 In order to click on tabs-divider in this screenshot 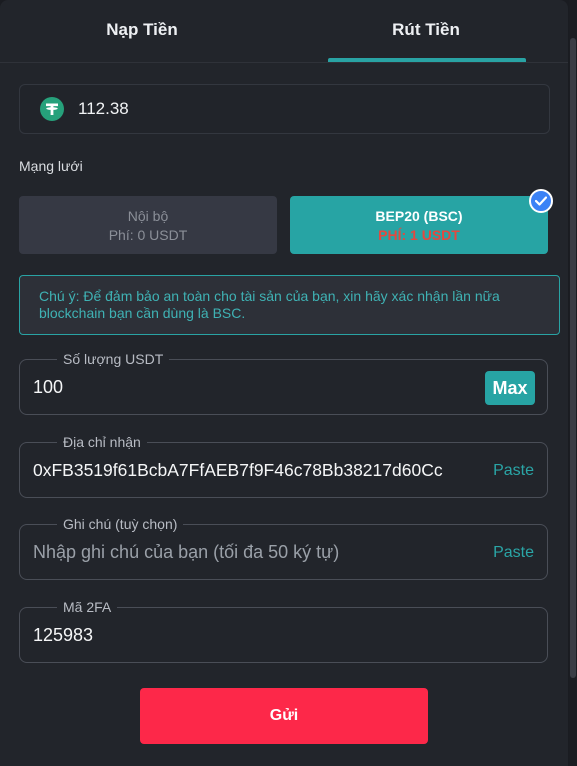, I will do `click(284, 62)`.